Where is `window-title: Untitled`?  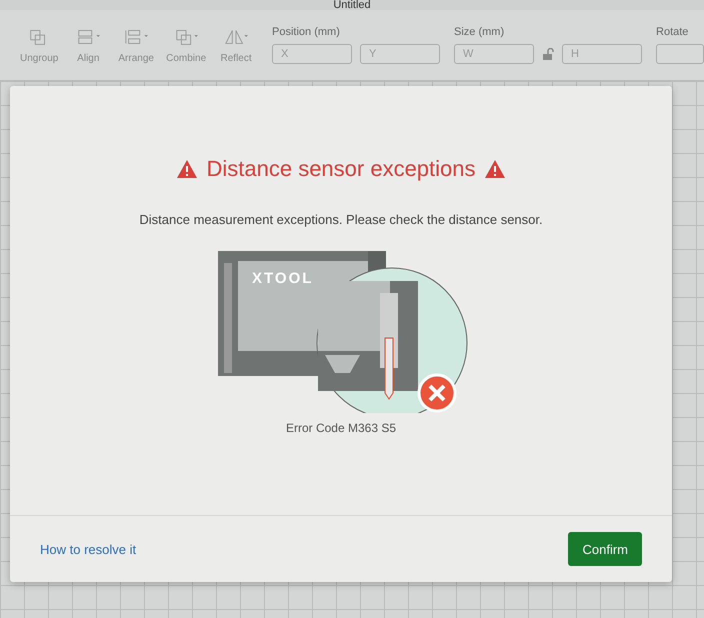 window-title: Untitled is located at coordinates (352, 5).